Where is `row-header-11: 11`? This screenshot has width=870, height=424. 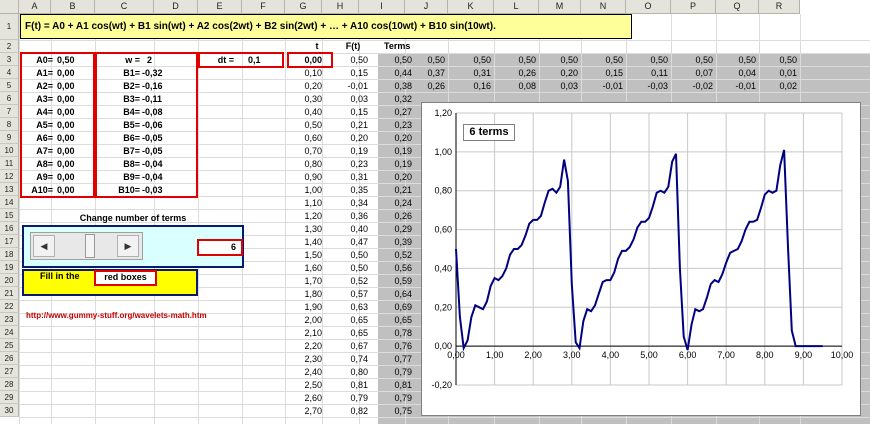 row-header-11: 11 is located at coordinates (9, 163).